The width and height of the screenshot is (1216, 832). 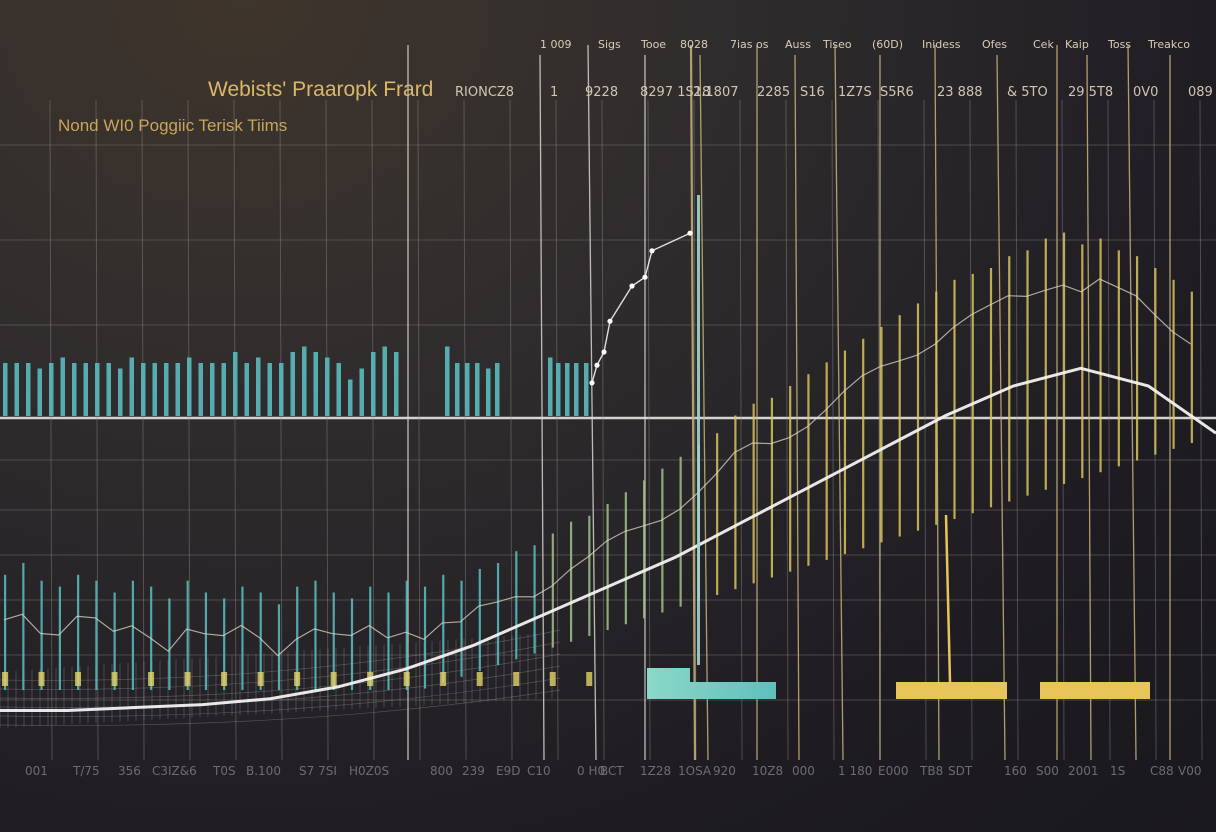 I want to click on x-tick-label: E9D, so click(x=508, y=771).